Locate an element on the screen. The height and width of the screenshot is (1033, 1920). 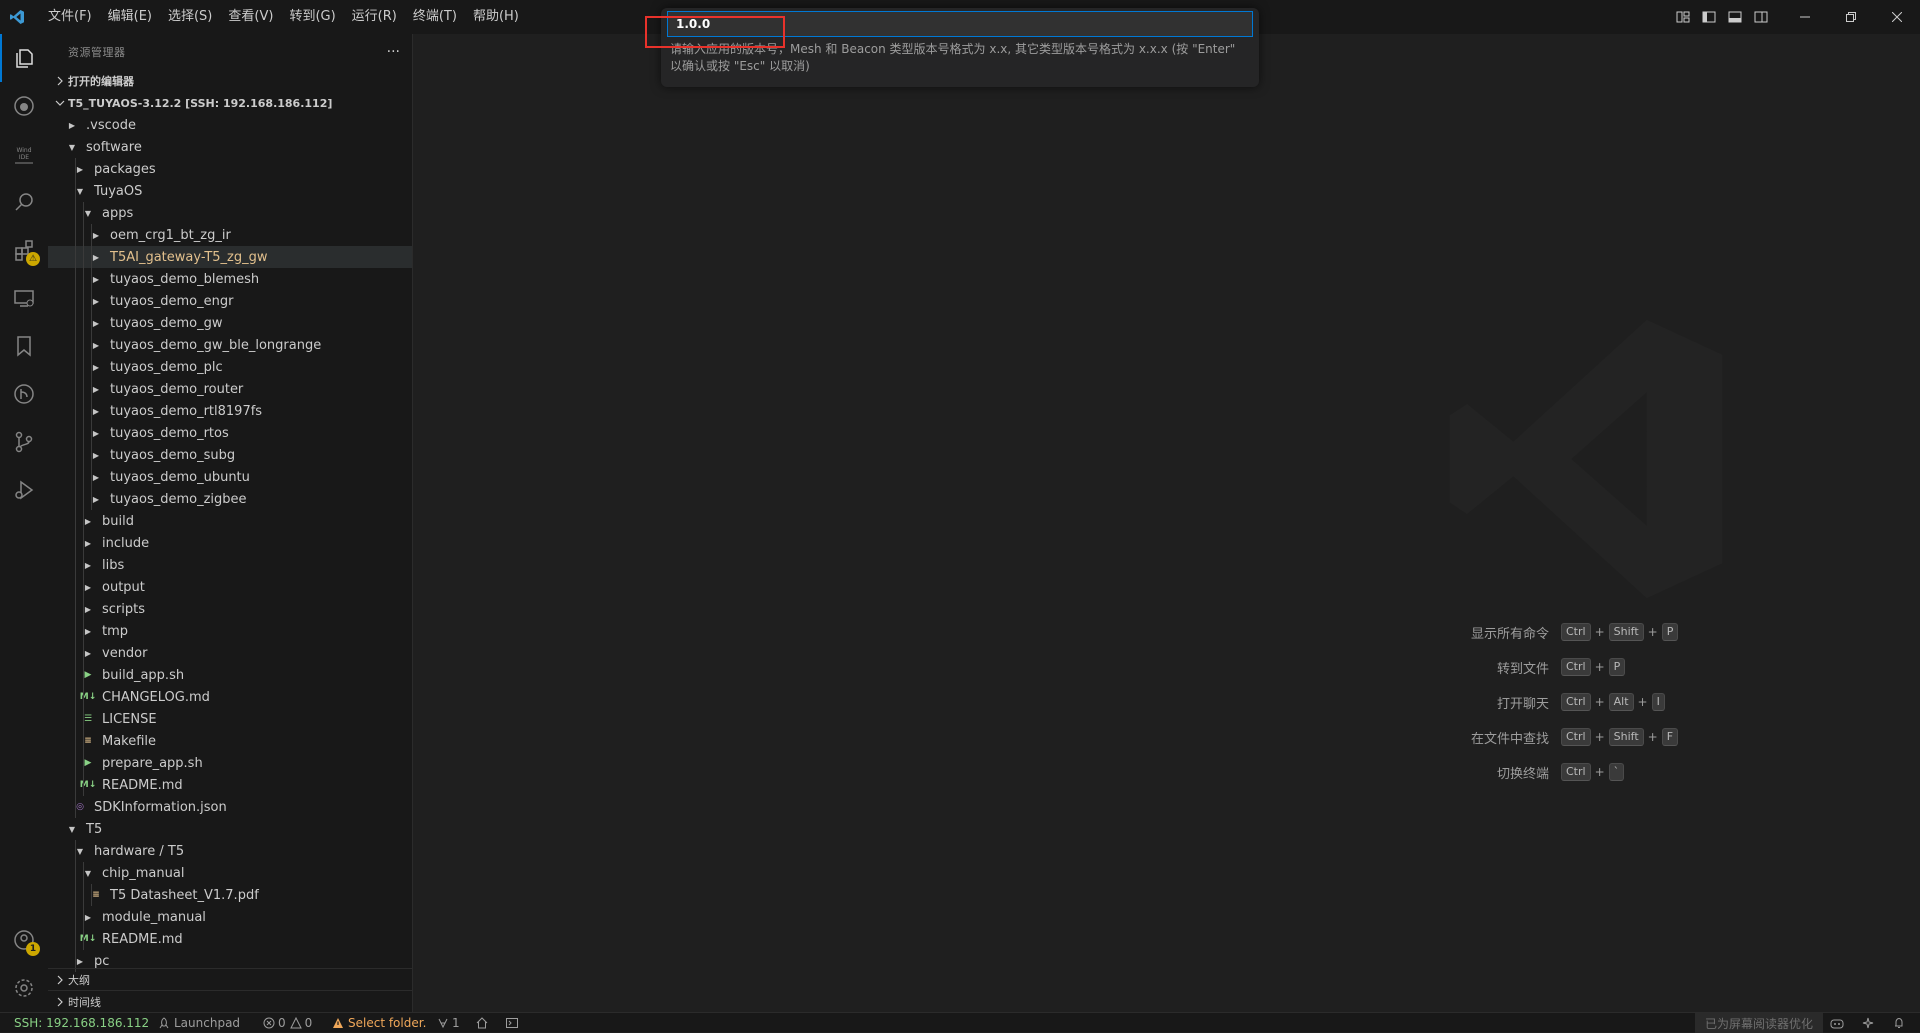
tree-file-item: ◎ SDKInformation.json is located at coordinates (230, 807).